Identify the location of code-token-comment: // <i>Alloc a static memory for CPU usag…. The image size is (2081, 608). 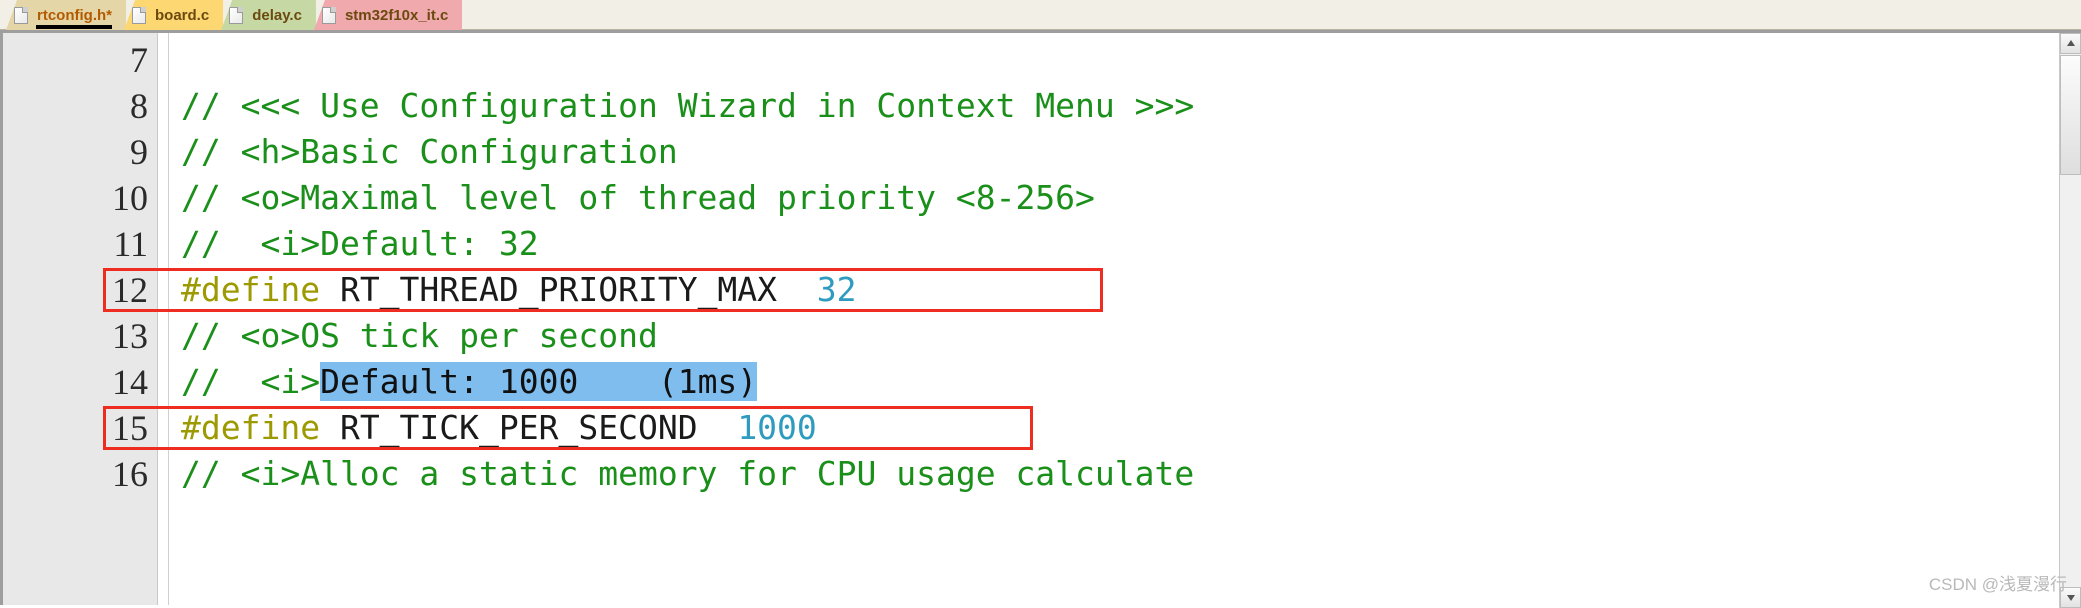
(688, 473).